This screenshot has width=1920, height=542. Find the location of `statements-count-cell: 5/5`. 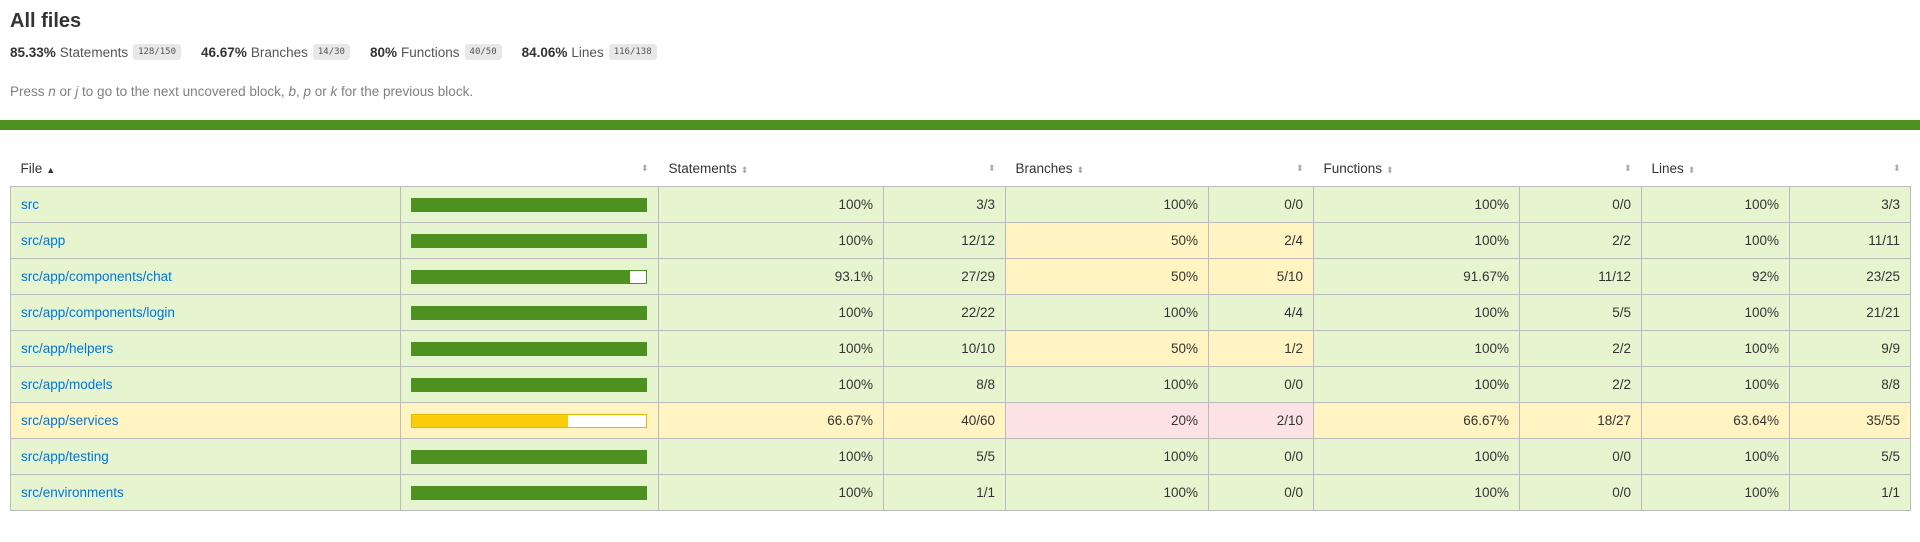

statements-count-cell: 5/5 is located at coordinates (944, 456).